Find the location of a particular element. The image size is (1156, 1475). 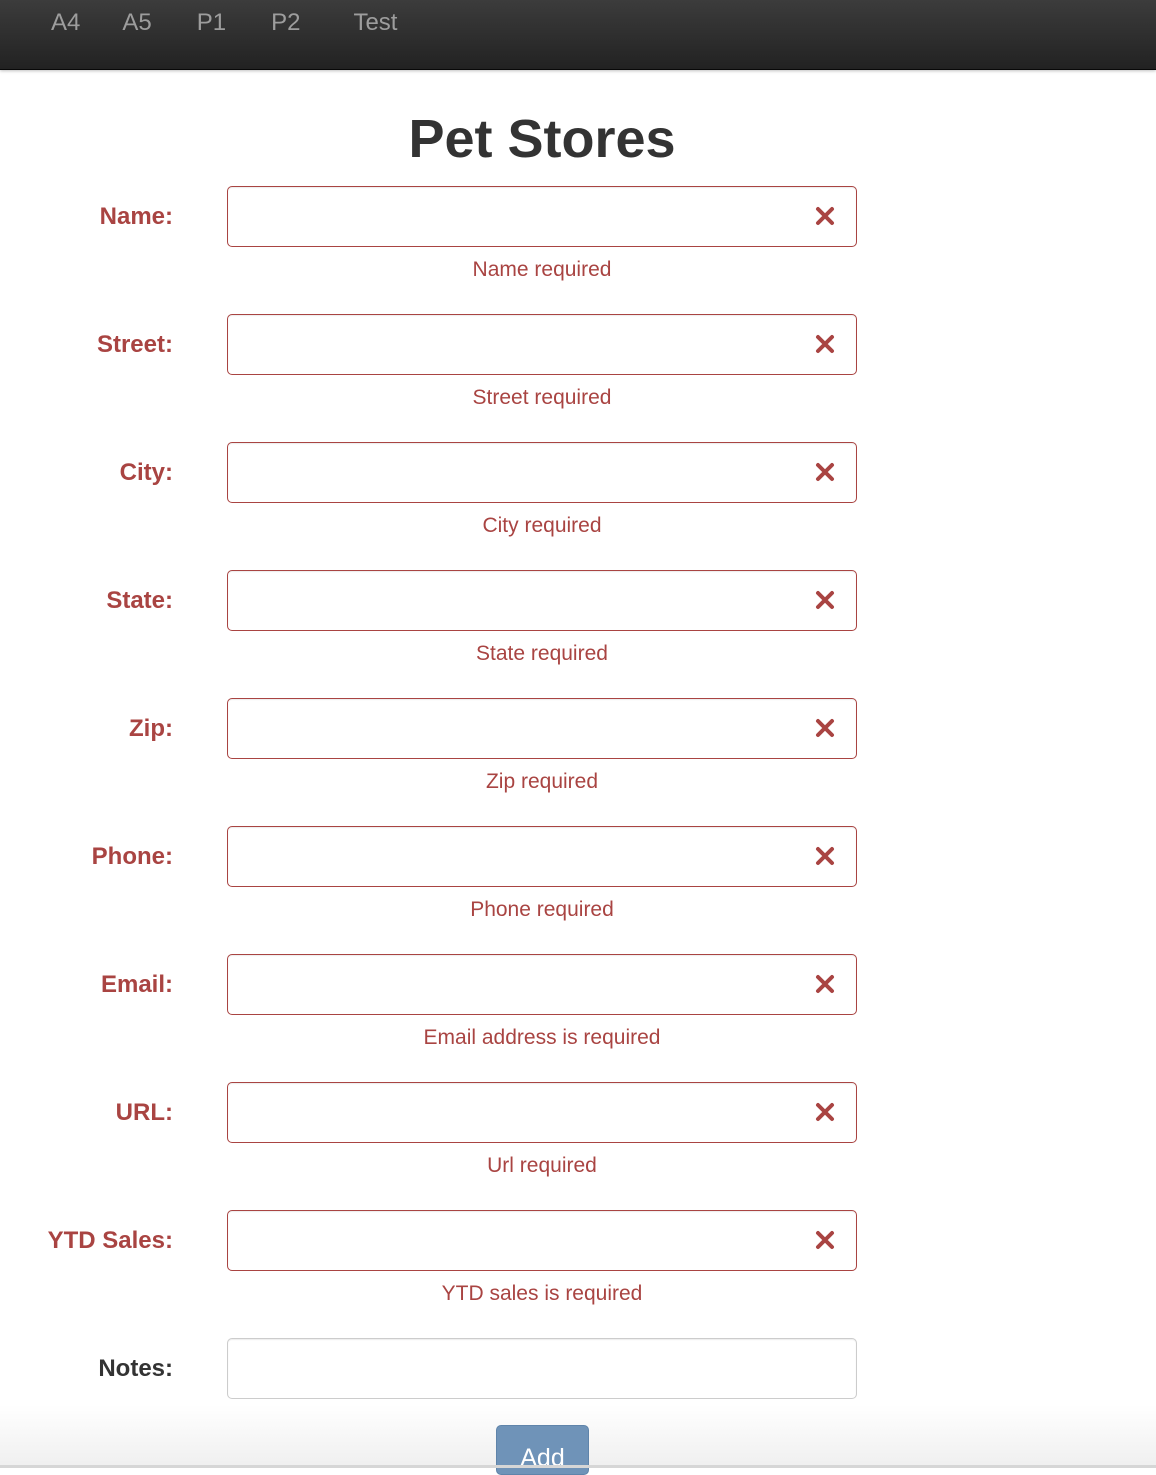

phone-input-wrap is located at coordinates (542, 856).